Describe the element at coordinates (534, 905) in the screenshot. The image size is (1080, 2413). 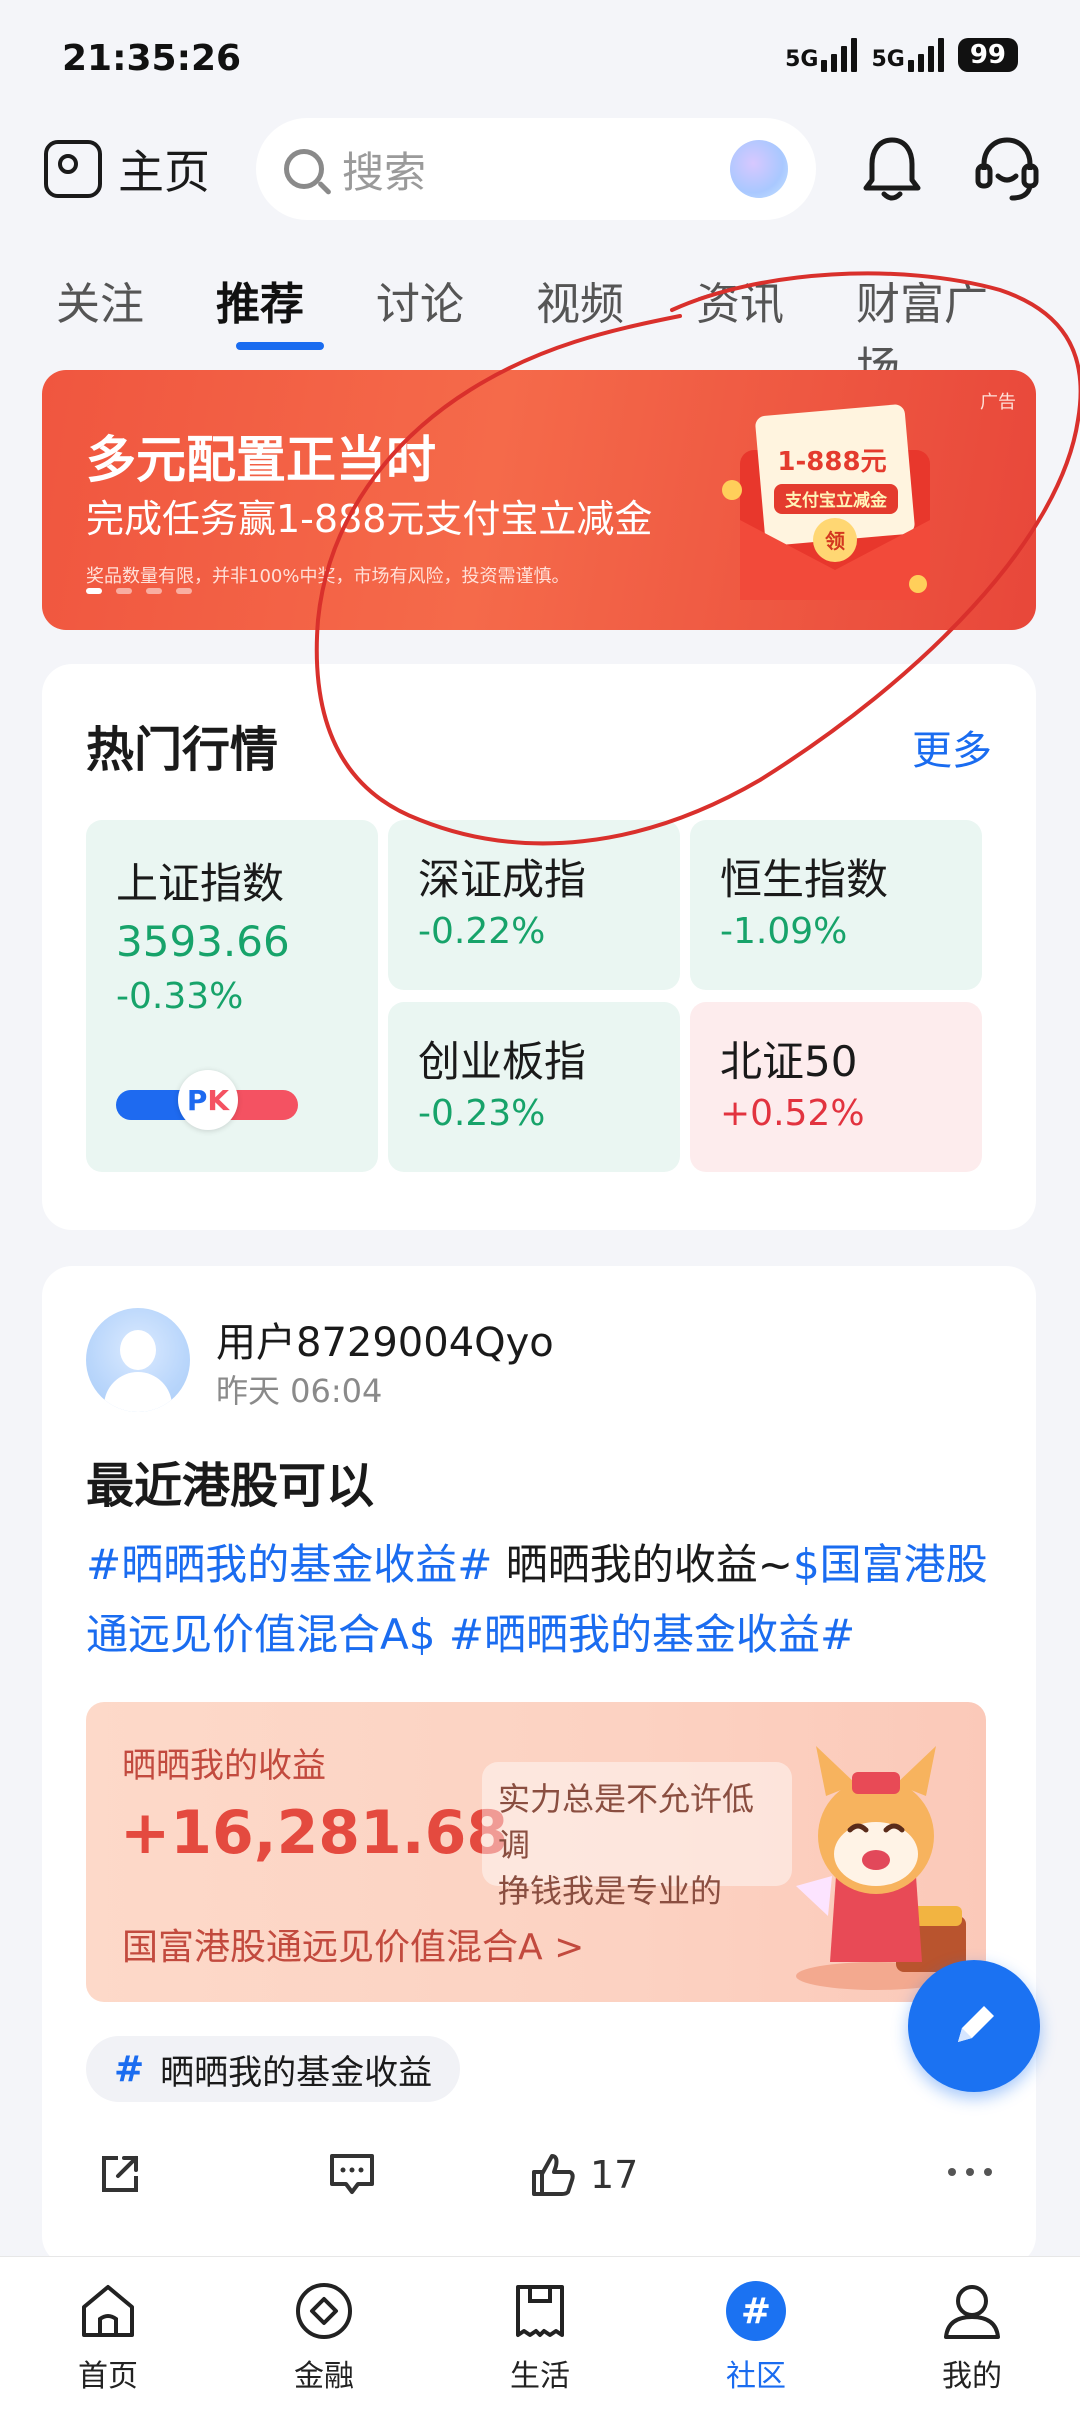
I see `index-tile-shenzhen: 深证成指 -0.22%` at that location.